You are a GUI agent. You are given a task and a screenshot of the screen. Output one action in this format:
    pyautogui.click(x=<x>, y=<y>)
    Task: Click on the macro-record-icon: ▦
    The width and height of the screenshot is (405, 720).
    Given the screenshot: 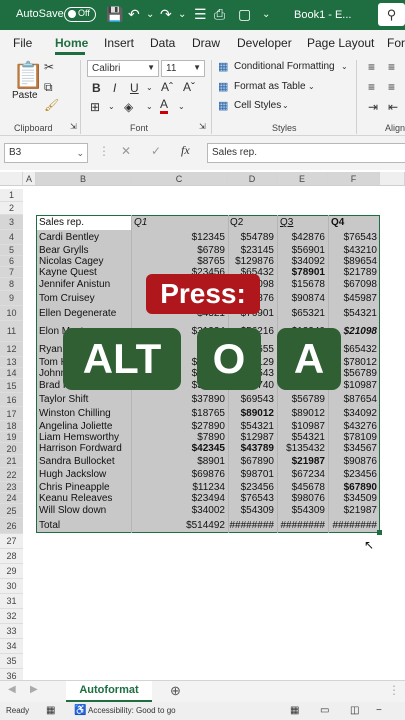 What is the action you would take?
    pyautogui.click(x=50, y=710)
    